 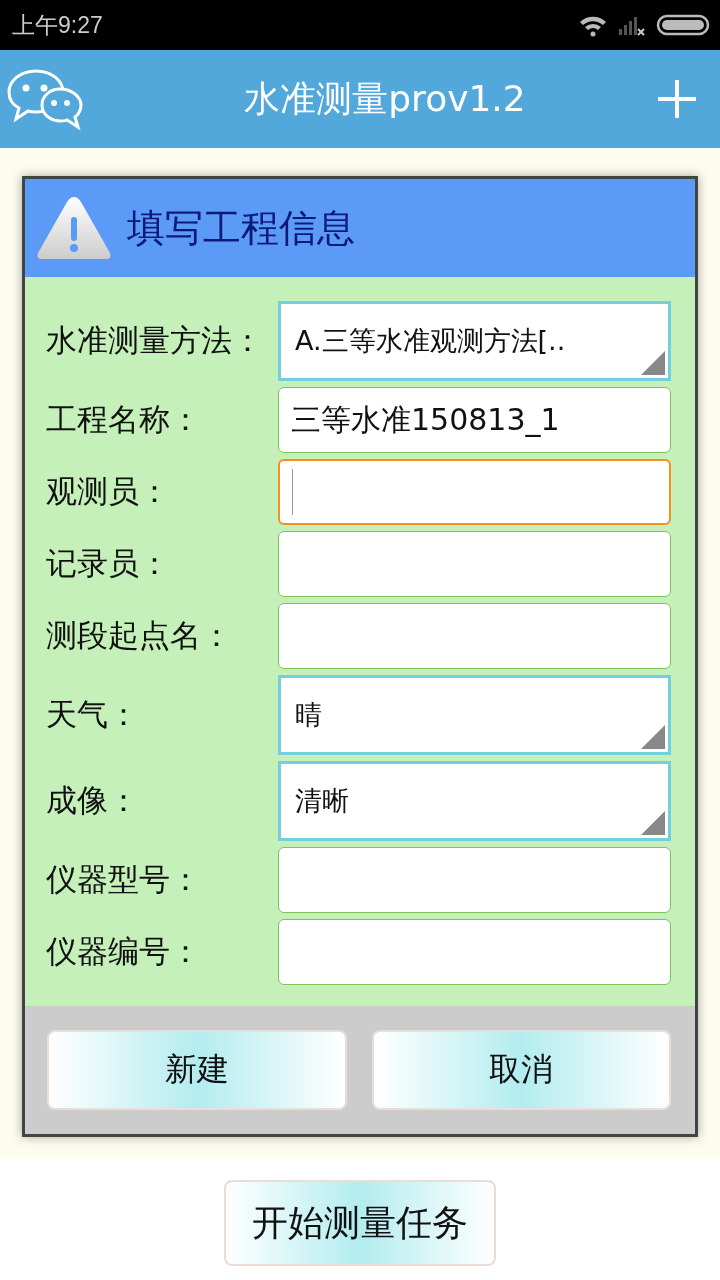 I want to click on chat-bubbles-icon, so click(x=45, y=99).